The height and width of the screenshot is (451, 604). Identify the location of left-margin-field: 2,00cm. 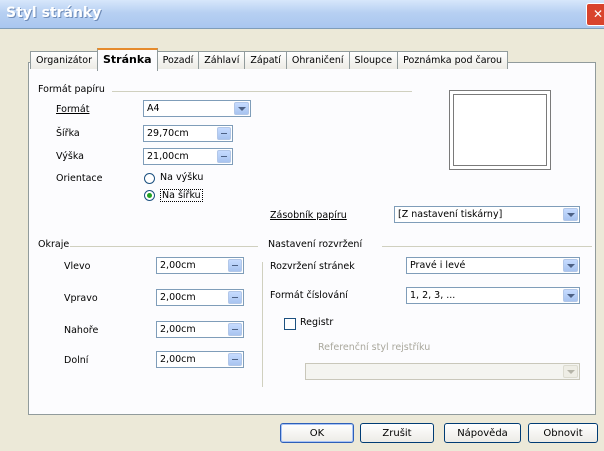
(200, 265).